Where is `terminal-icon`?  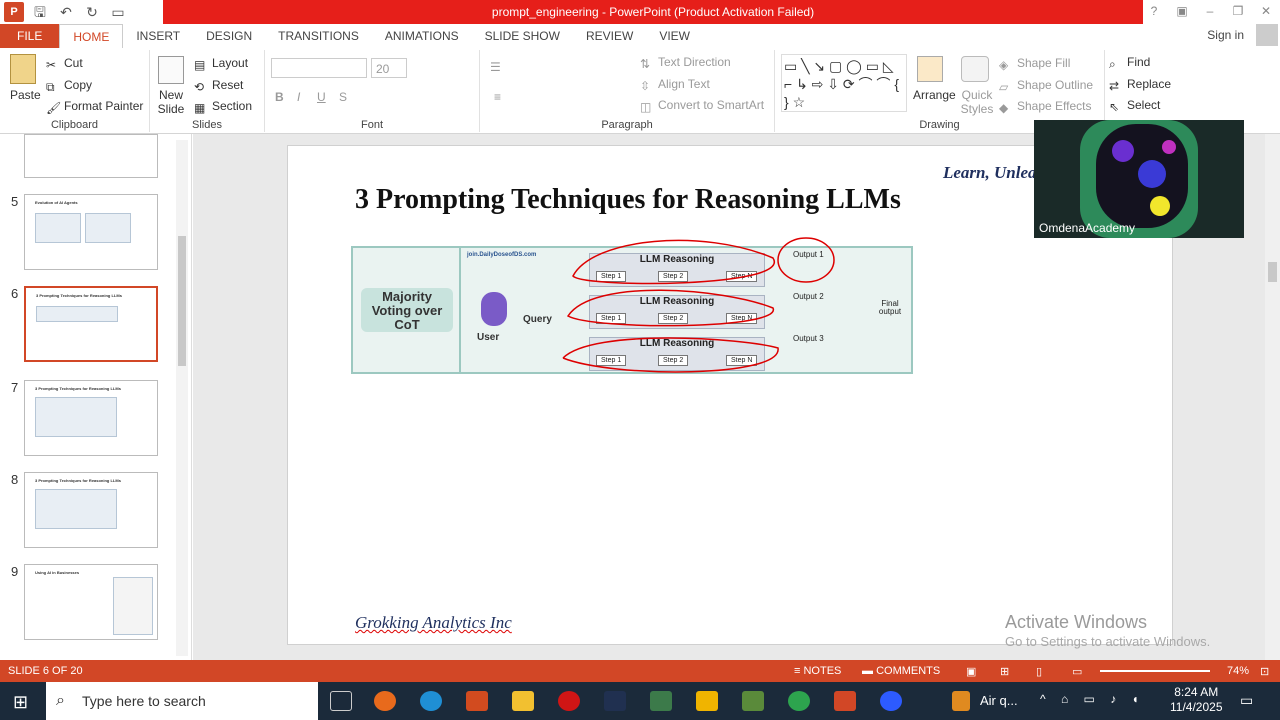 terminal-icon is located at coordinates (615, 701).